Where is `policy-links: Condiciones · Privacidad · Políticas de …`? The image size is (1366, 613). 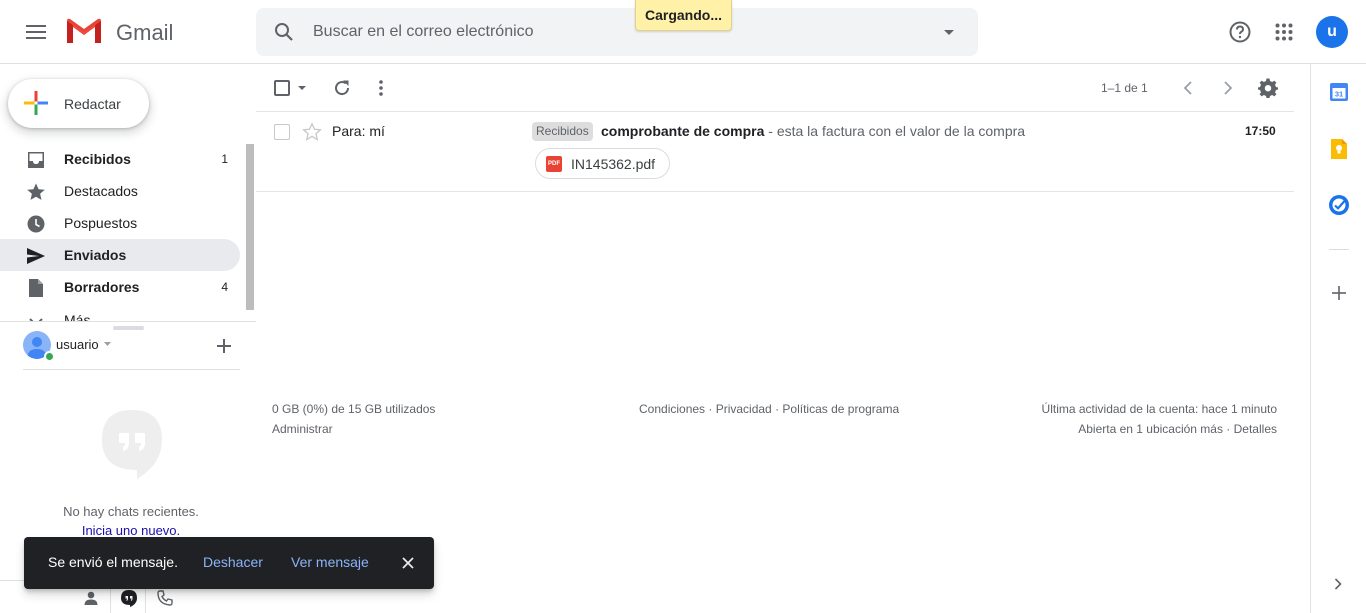 policy-links: Condiciones · Privacidad · Políticas de … is located at coordinates (769, 409).